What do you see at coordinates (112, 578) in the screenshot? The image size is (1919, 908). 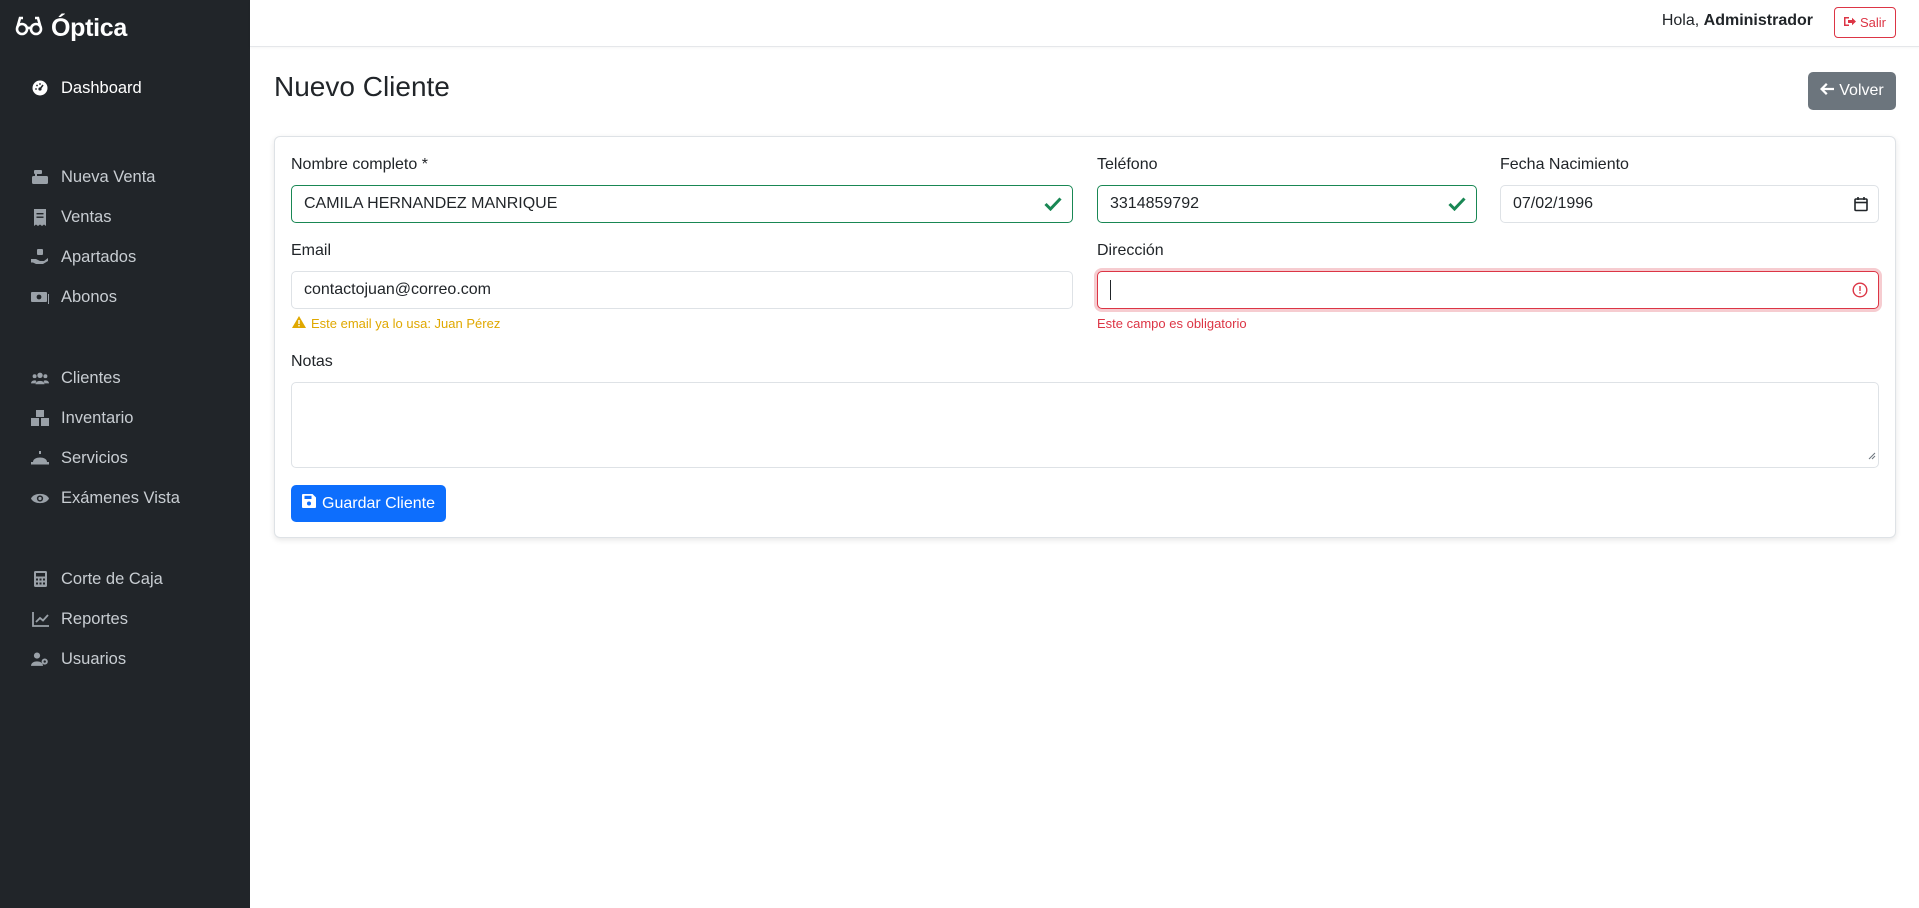 I see `sidebar-item-label: Corte de Caja` at bounding box center [112, 578].